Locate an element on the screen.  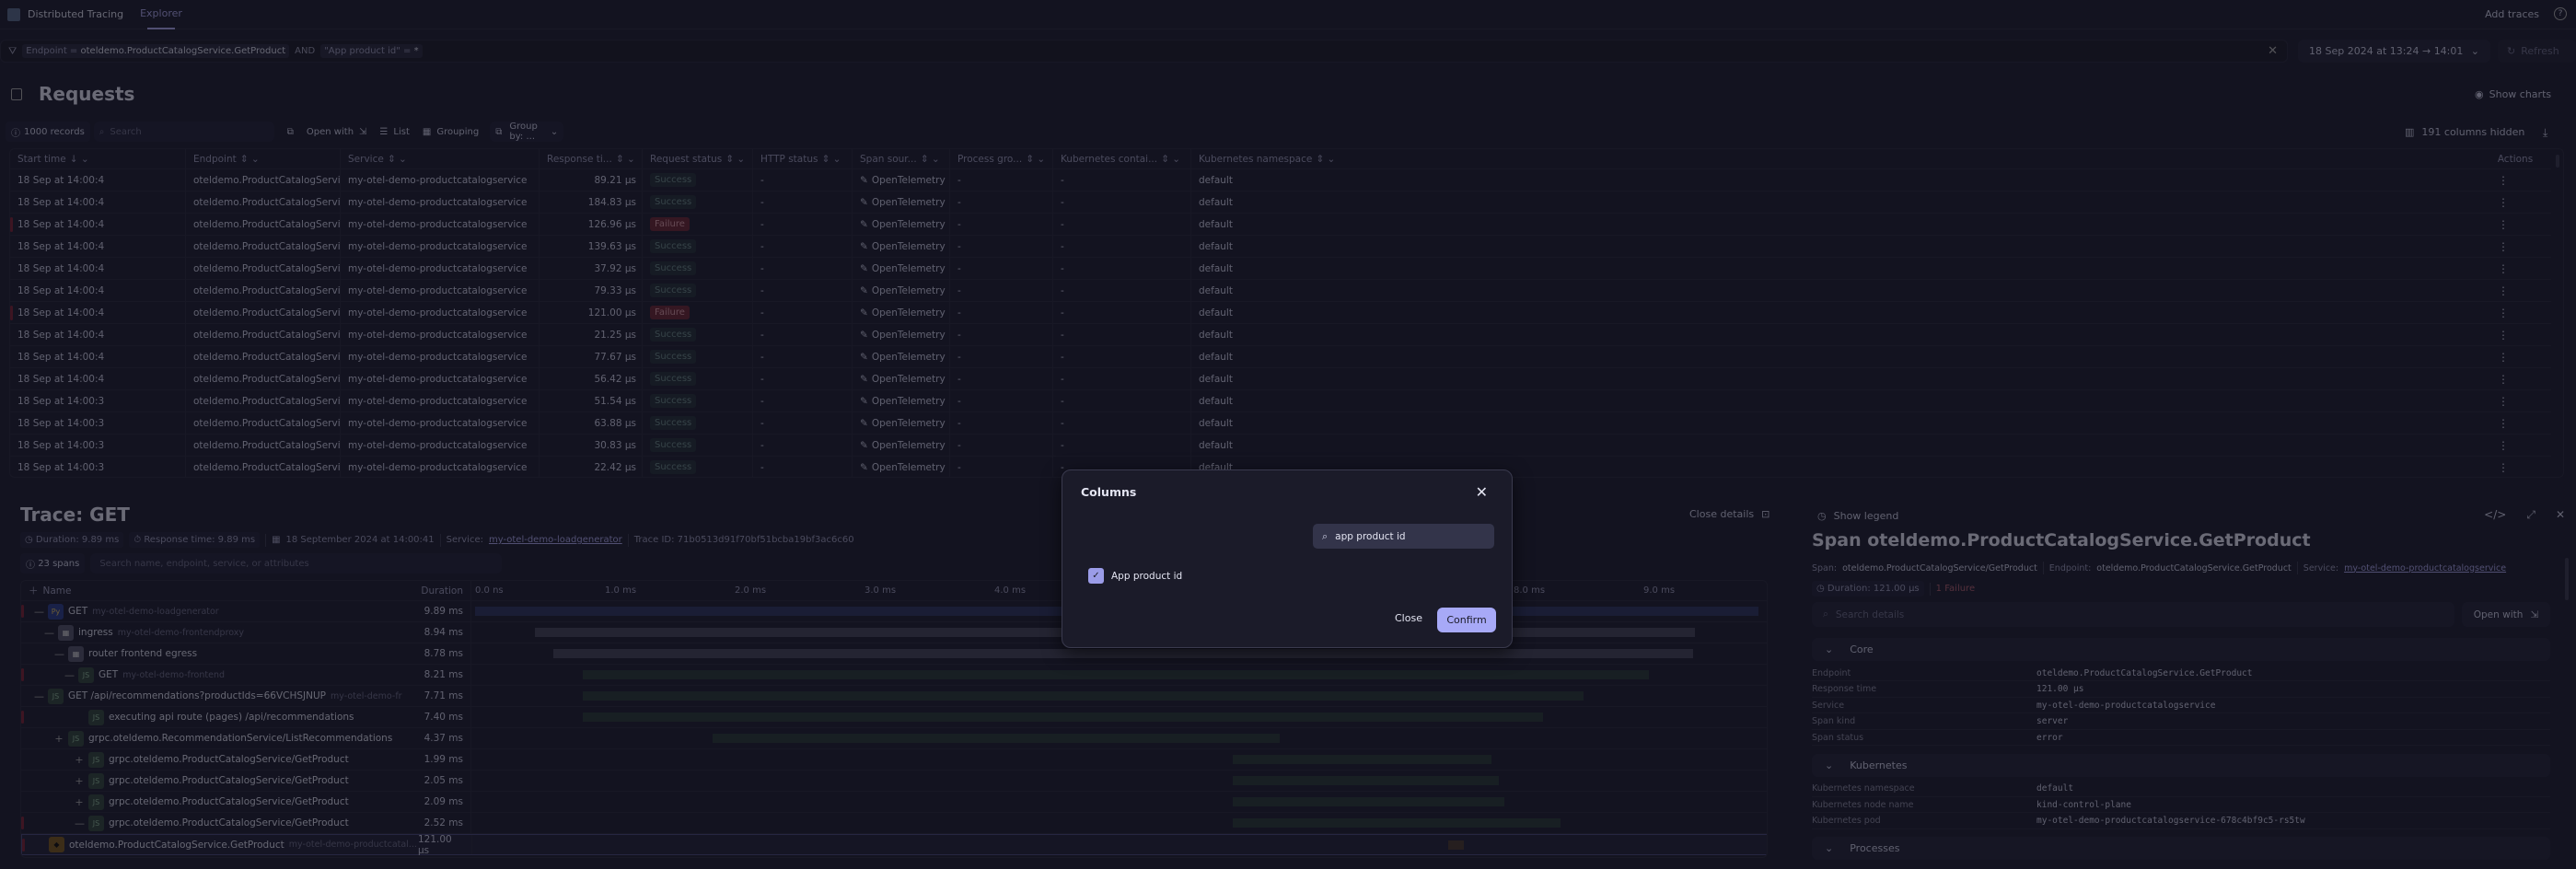
column-option-app-product-id: ✓ App product id is located at coordinates (1135, 576).